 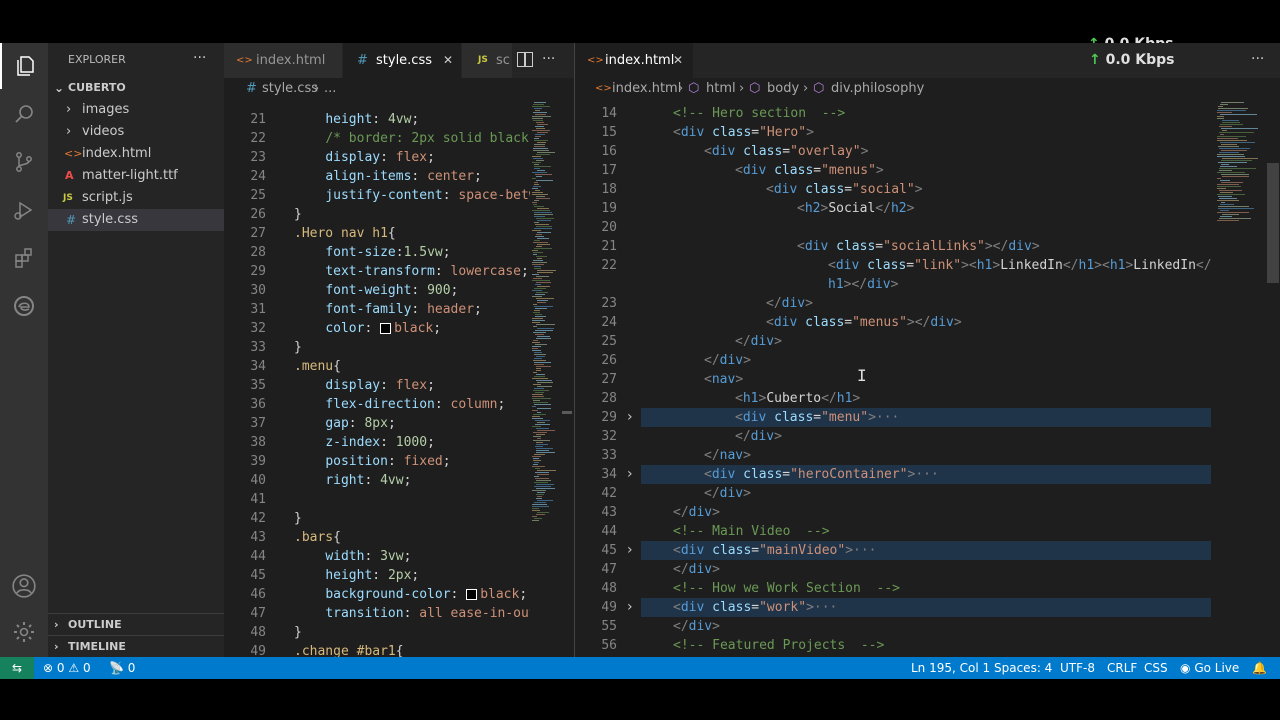 What do you see at coordinates (24, 210) in the screenshot?
I see `run-debug-icon` at bounding box center [24, 210].